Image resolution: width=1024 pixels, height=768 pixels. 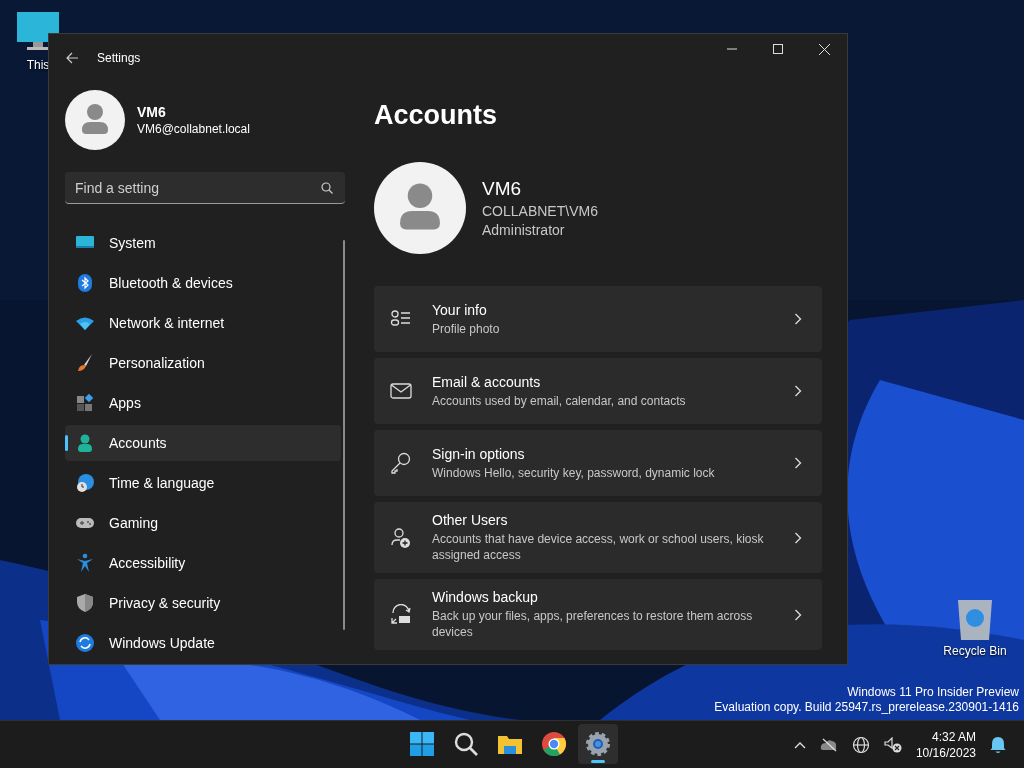 What do you see at coordinates (559, 400) in the screenshot?
I see `card-description: Accounts used by email, calendar, and contacts` at bounding box center [559, 400].